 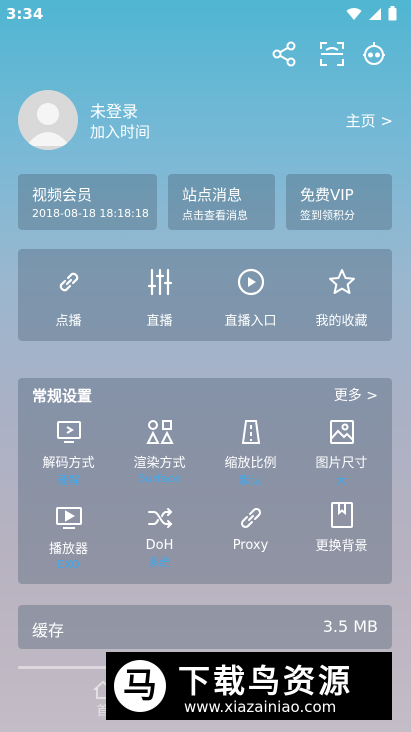 I want to click on settings-title: 常规设置, so click(x=62, y=396).